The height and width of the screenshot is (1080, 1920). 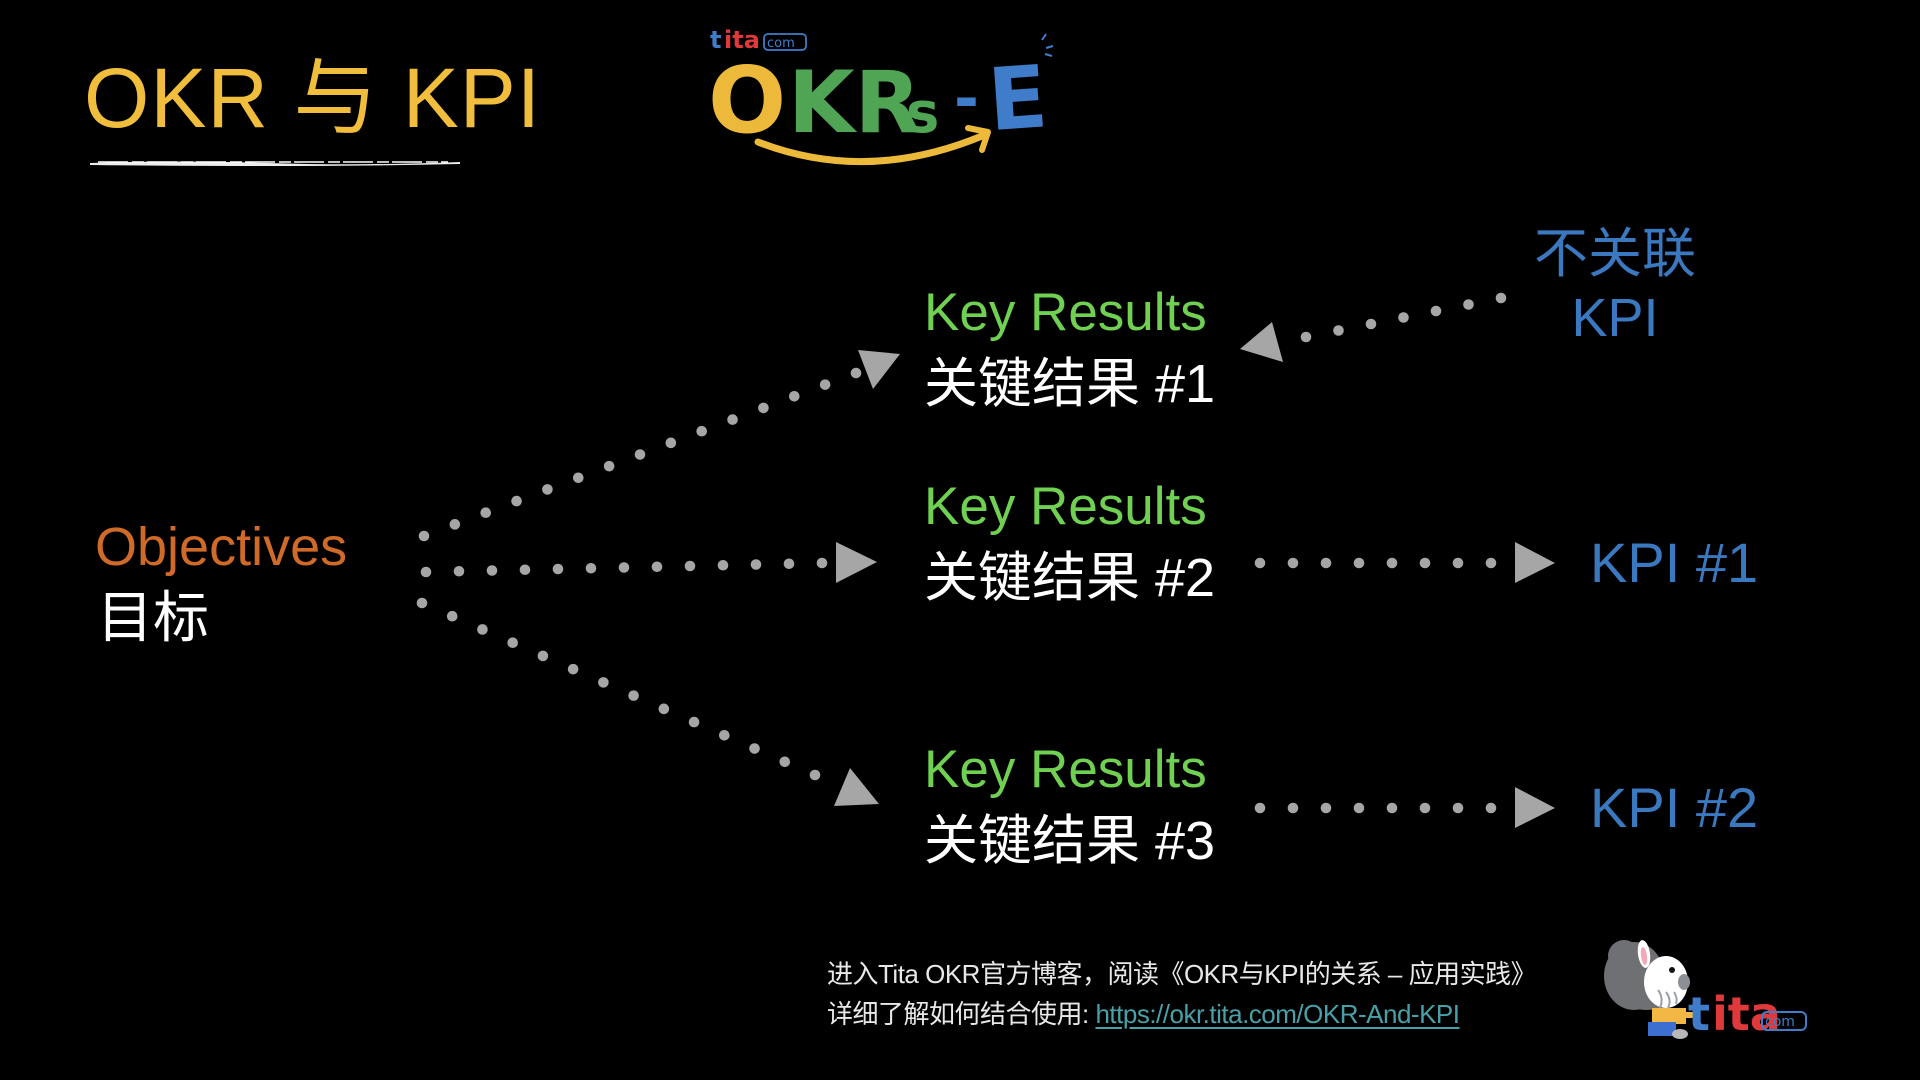 What do you see at coordinates (856, 562) in the screenshot?
I see `arrowhead-kr2` at bounding box center [856, 562].